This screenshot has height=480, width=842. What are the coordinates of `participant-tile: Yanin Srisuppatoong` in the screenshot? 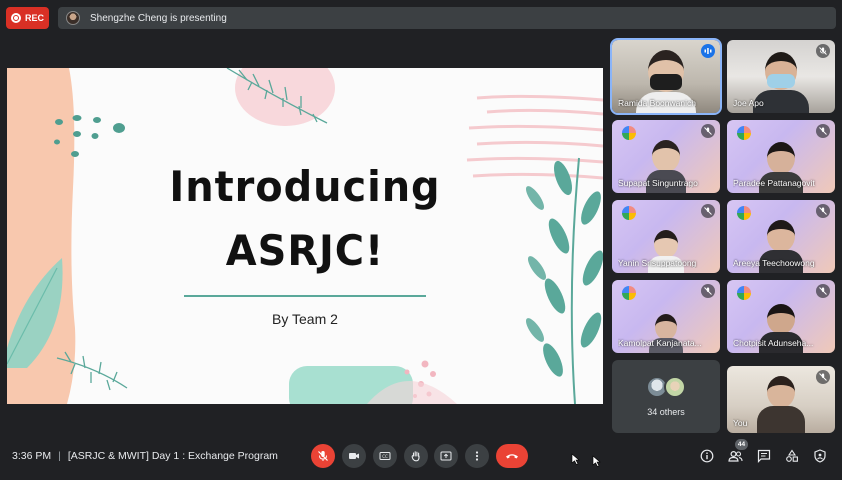 It's located at (666, 236).